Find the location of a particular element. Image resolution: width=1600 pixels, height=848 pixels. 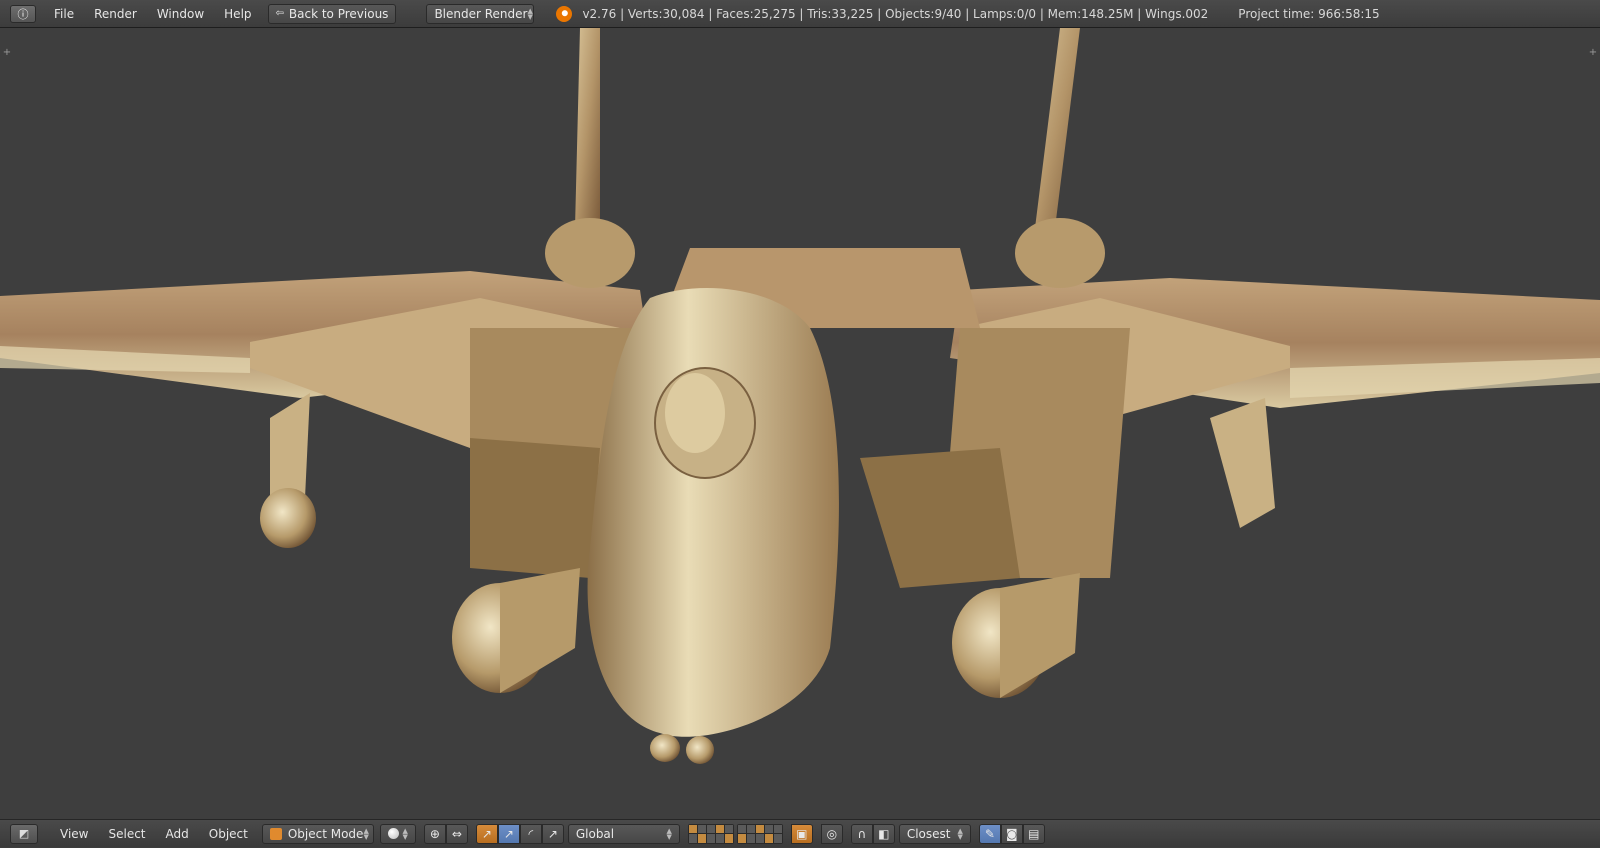

proportional-edit-button: ◎ is located at coordinates (831, 833).